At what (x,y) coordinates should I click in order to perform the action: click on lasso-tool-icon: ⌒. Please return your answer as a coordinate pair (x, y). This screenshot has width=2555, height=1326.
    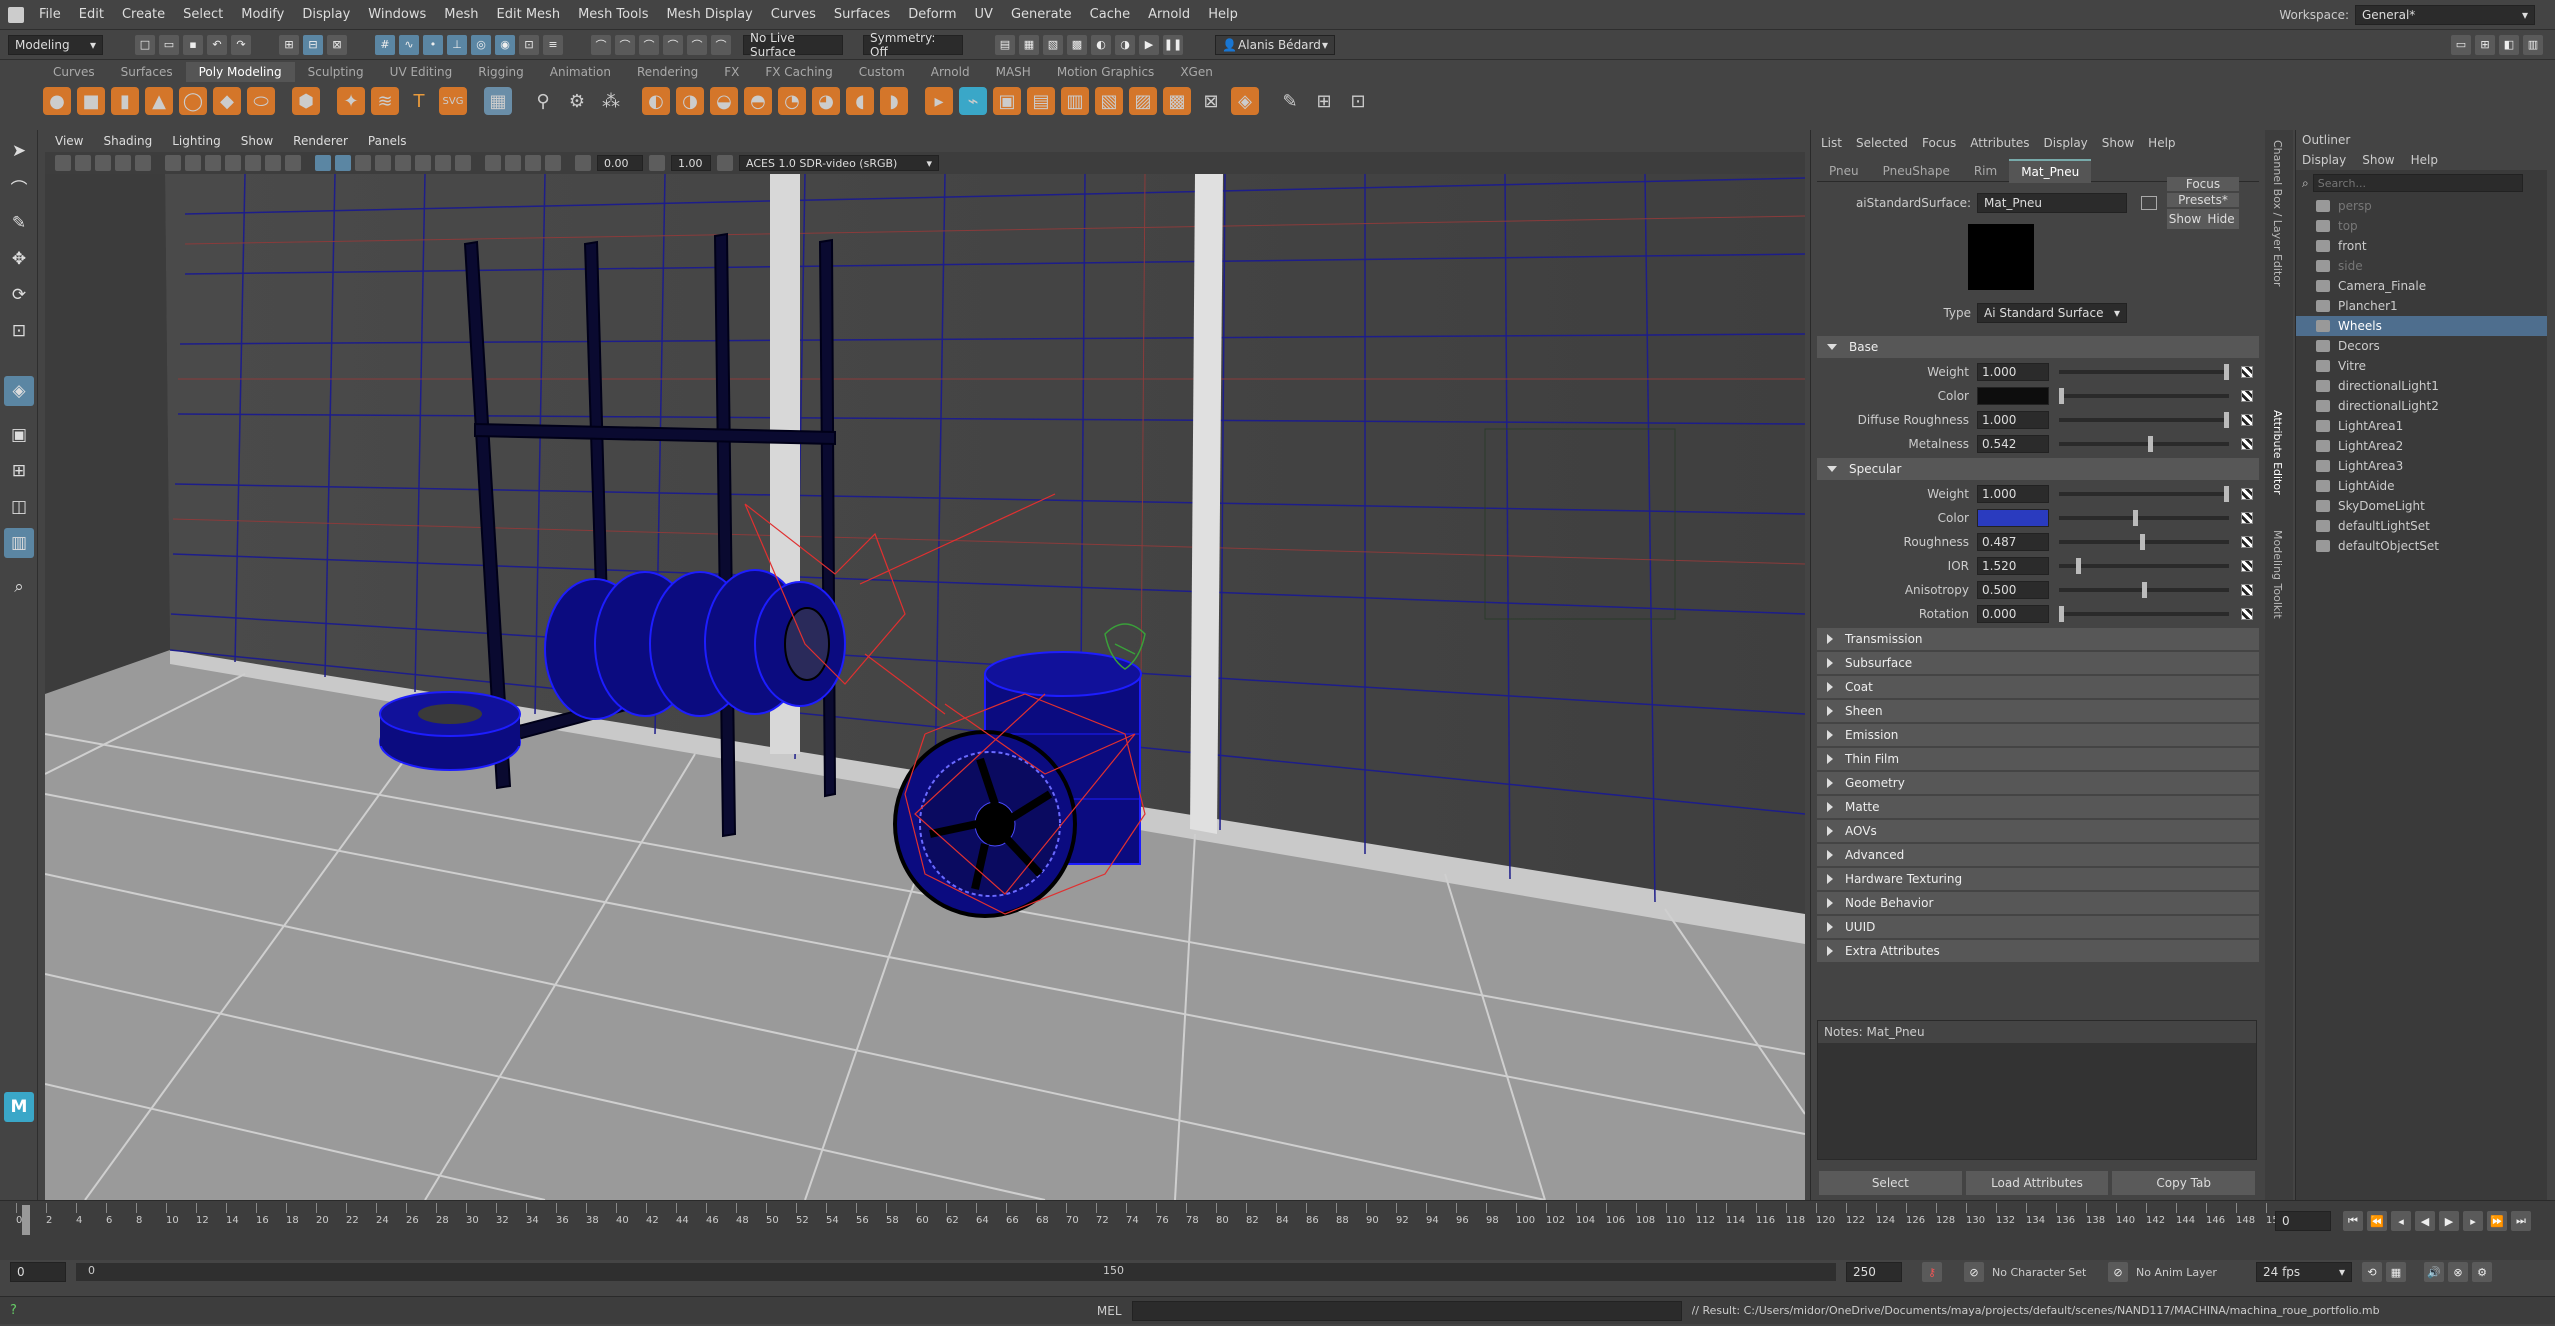
    Looking at the image, I should click on (19, 187).